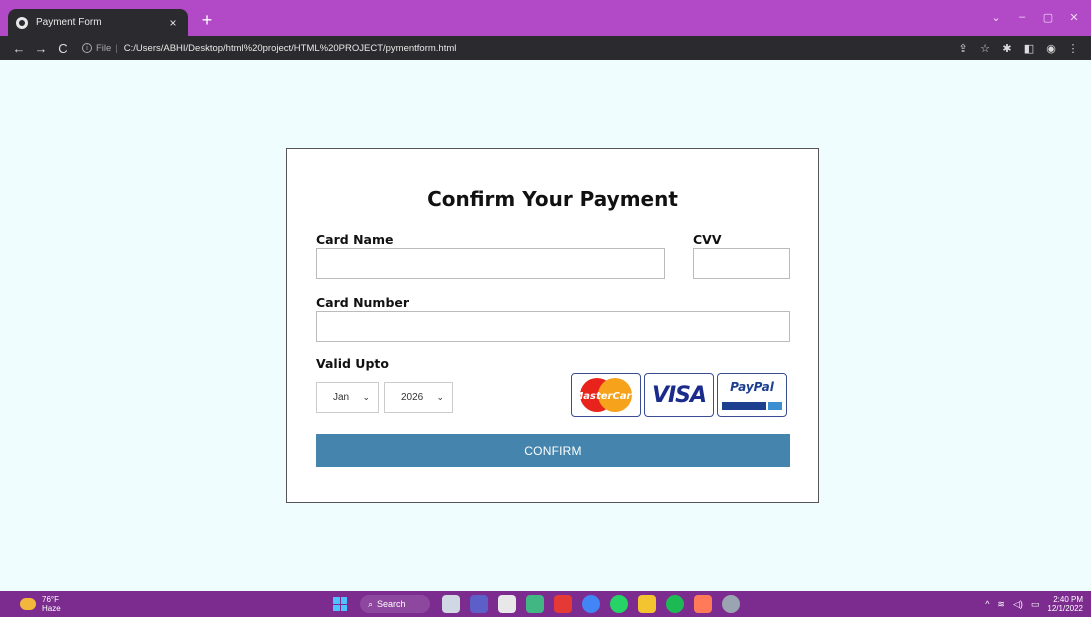 This screenshot has height=617, width=1091. Describe the element at coordinates (545, 18) in the screenshot. I see `browser-tab-bar: Payment Form × + ⌄ – ▢ ✕` at that location.